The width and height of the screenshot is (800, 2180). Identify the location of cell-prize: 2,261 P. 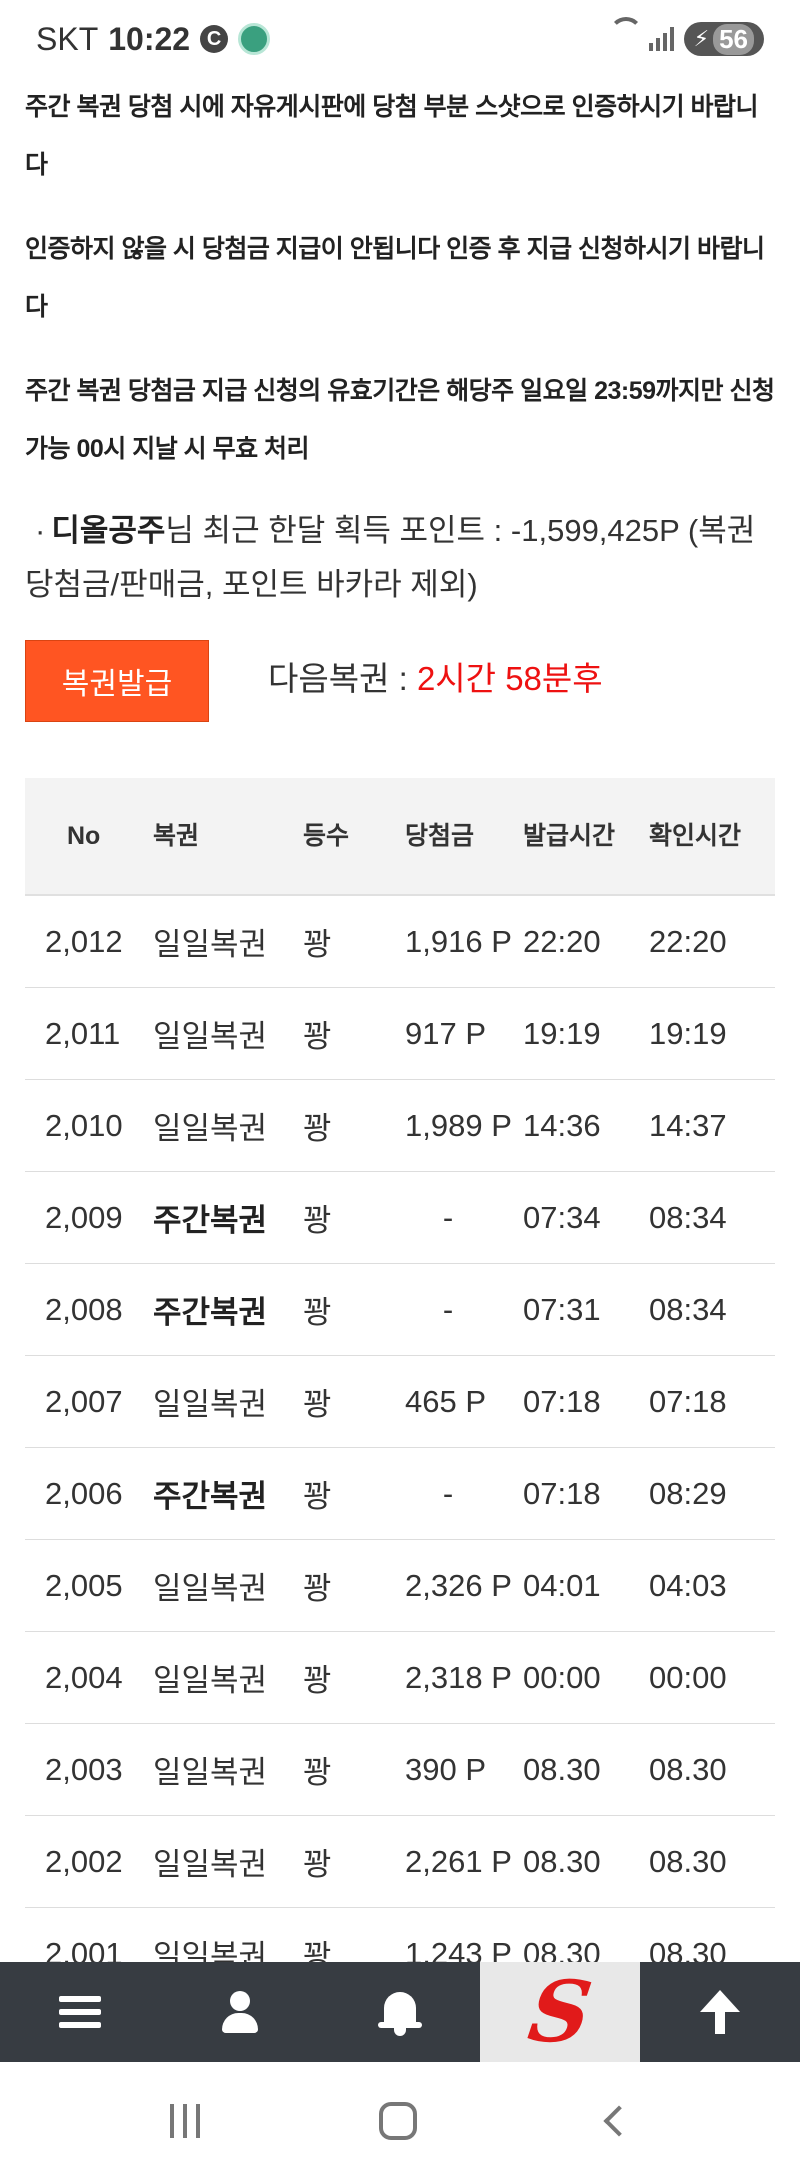
(458, 1861).